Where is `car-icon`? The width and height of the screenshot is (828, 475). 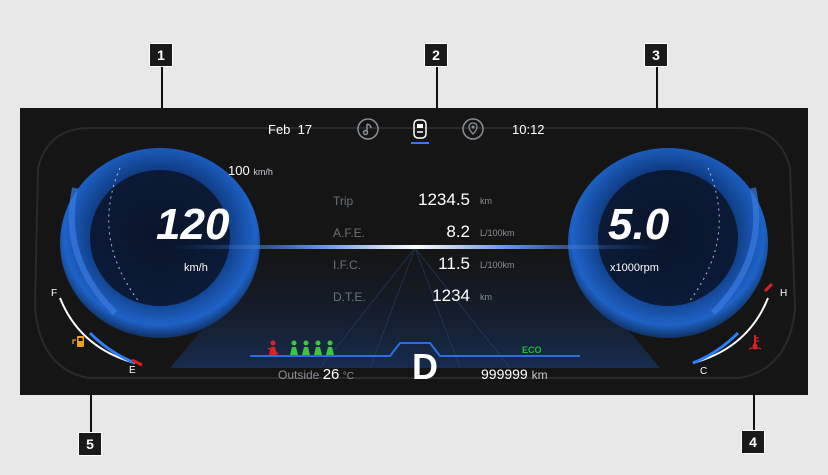
car-icon is located at coordinates (420, 131).